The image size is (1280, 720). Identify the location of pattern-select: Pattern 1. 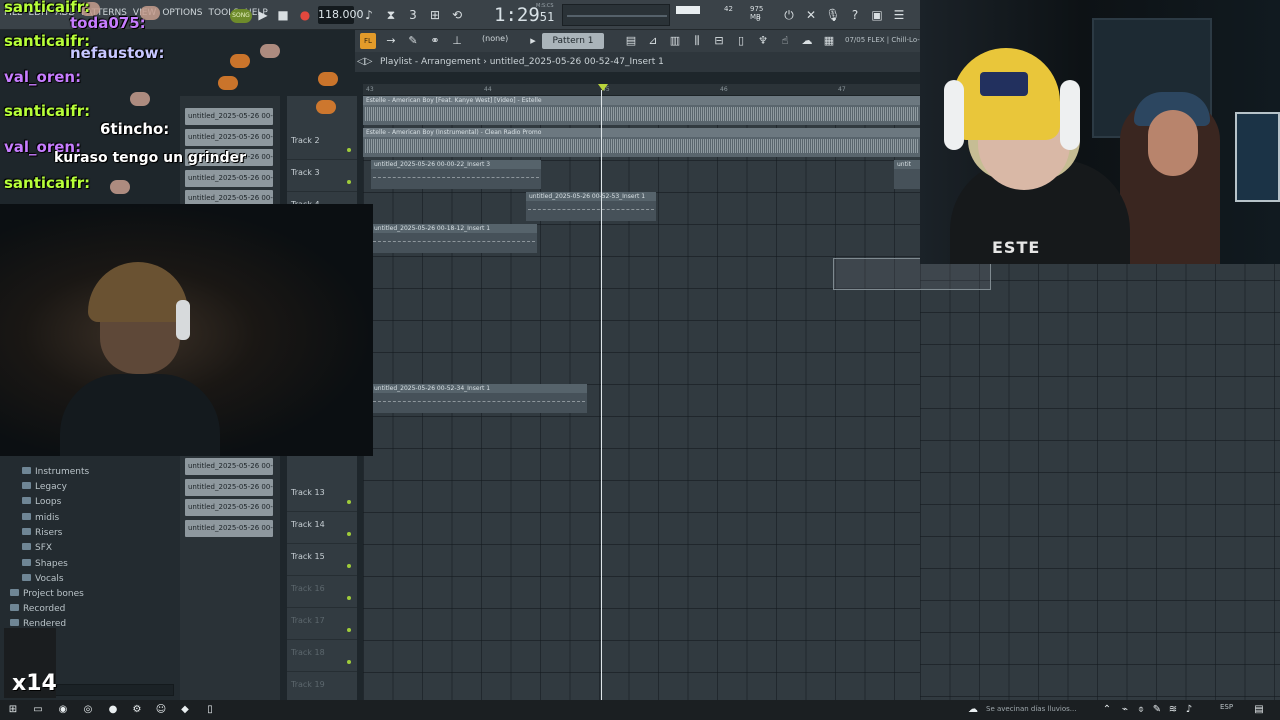
(573, 41).